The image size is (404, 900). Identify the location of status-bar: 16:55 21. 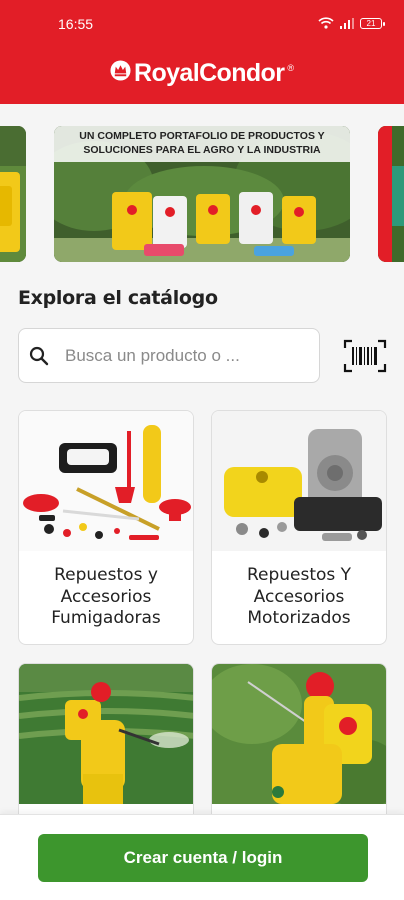
(202, 21).